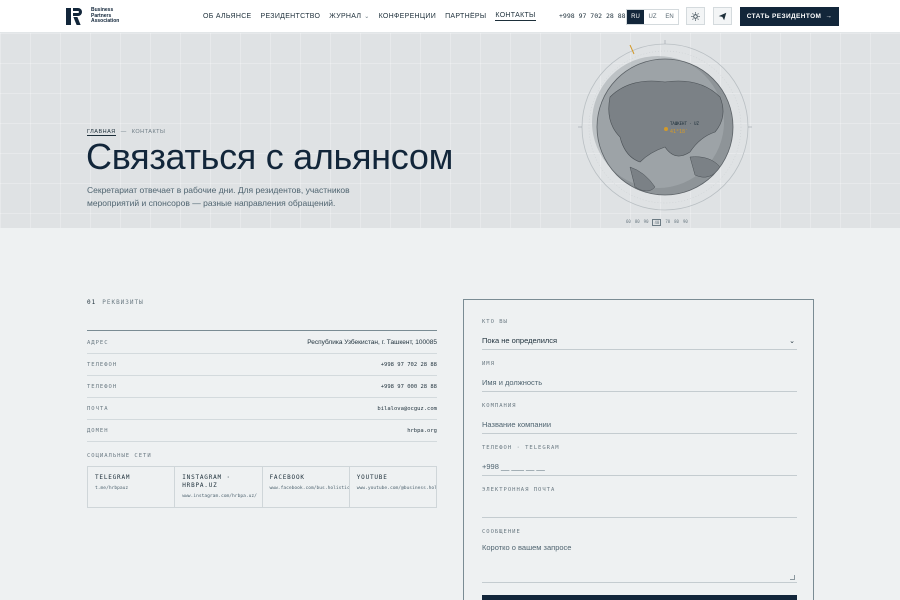 This screenshot has width=900, height=600. What do you see at coordinates (115, 302) in the screenshot?
I see `requisites-heading: 01 РЕКВИЗИТЫ` at bounding box center [115, 302].